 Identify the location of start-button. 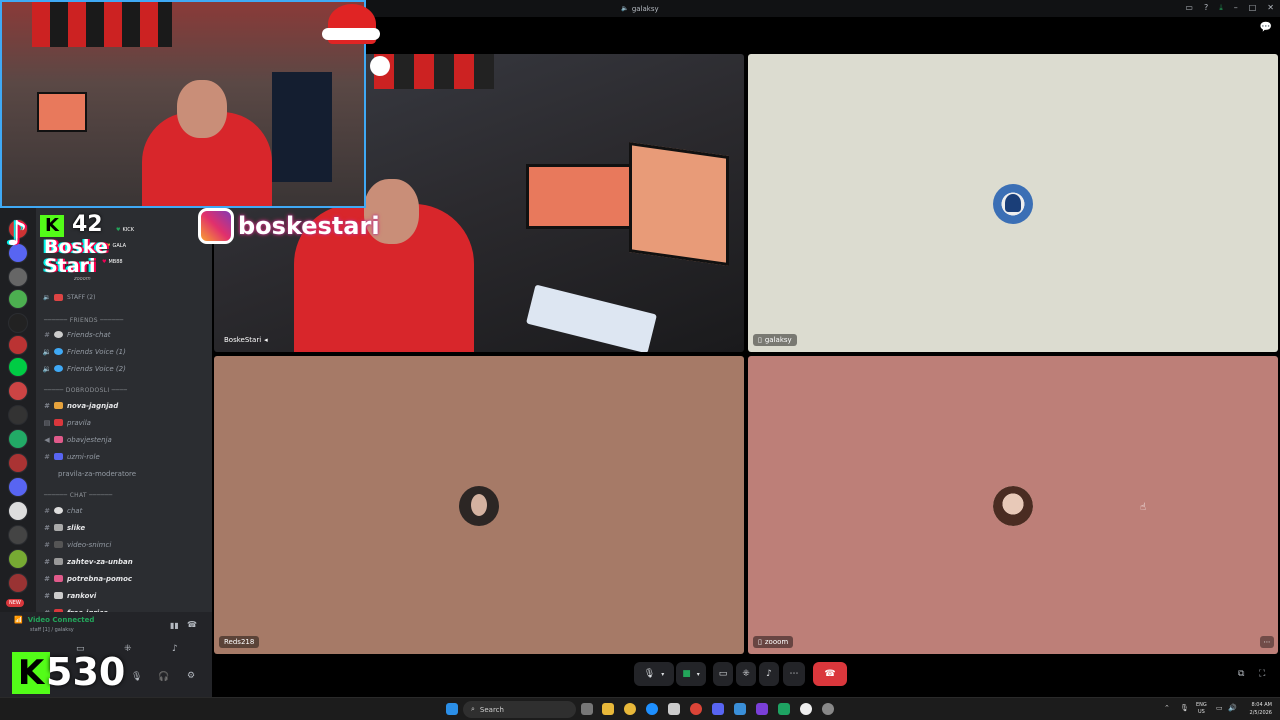
(452, 709).